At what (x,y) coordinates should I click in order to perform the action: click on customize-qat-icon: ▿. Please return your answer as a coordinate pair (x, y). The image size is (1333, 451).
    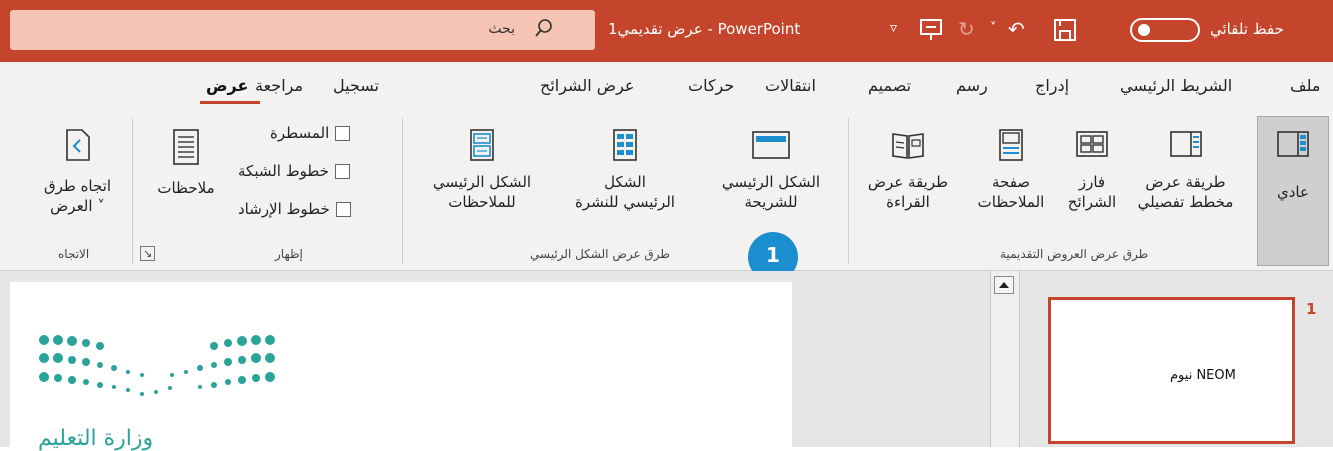
    Looking at the image, I should click on (893, 28).